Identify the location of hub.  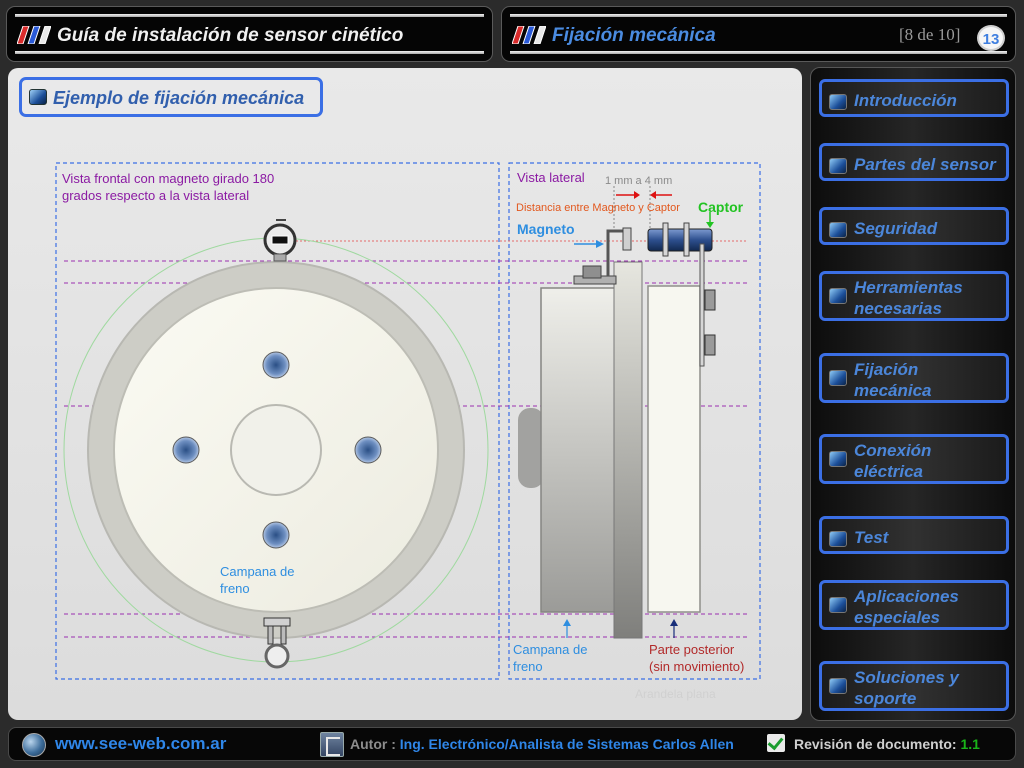
(276, 450).